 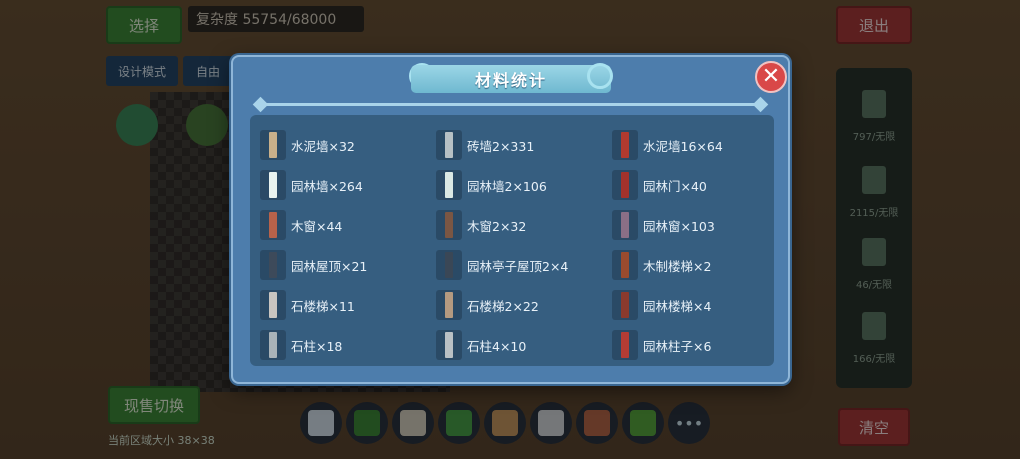 I want to click on material-item: 石楼梯2×22, so click(x=524, y=305).